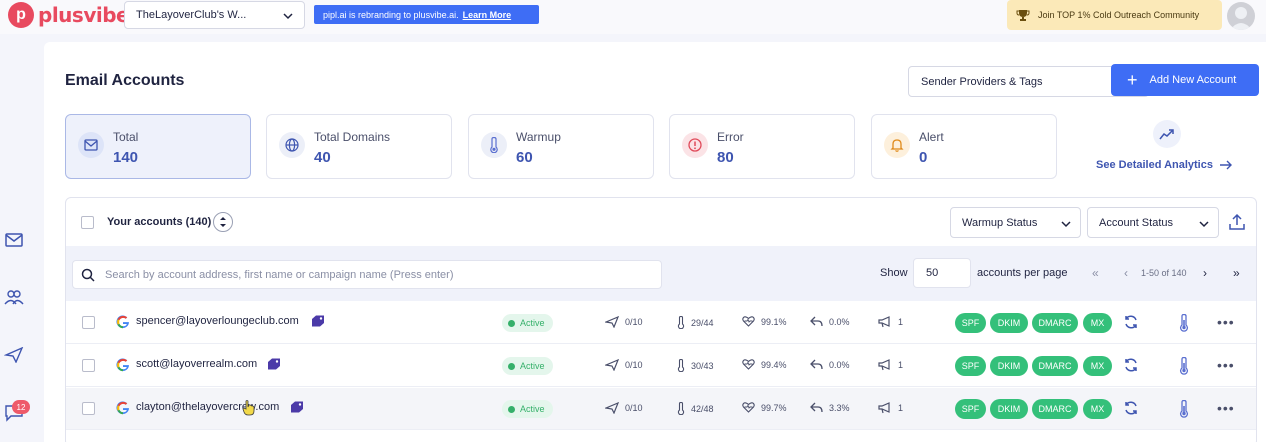 The width and height of the screenshot is (1266, 442). What do you see at coordinates (87, 222) in the screenshot?
I see `select-all-checkbox` at bounding box center [87, 222].